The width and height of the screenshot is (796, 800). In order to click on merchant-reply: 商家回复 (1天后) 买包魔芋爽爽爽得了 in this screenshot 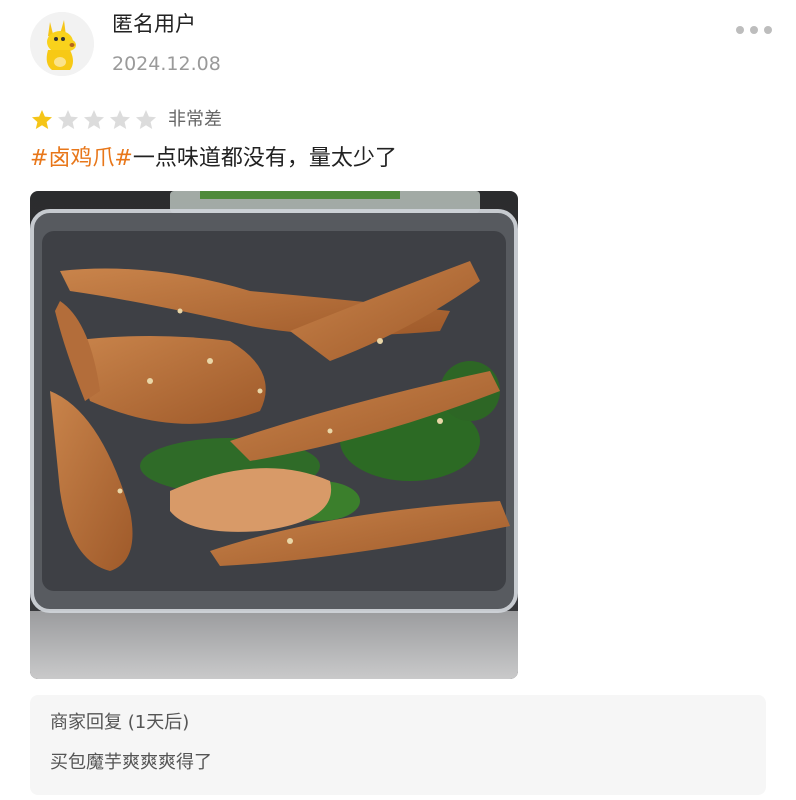, I will do `click(398, 745)`.